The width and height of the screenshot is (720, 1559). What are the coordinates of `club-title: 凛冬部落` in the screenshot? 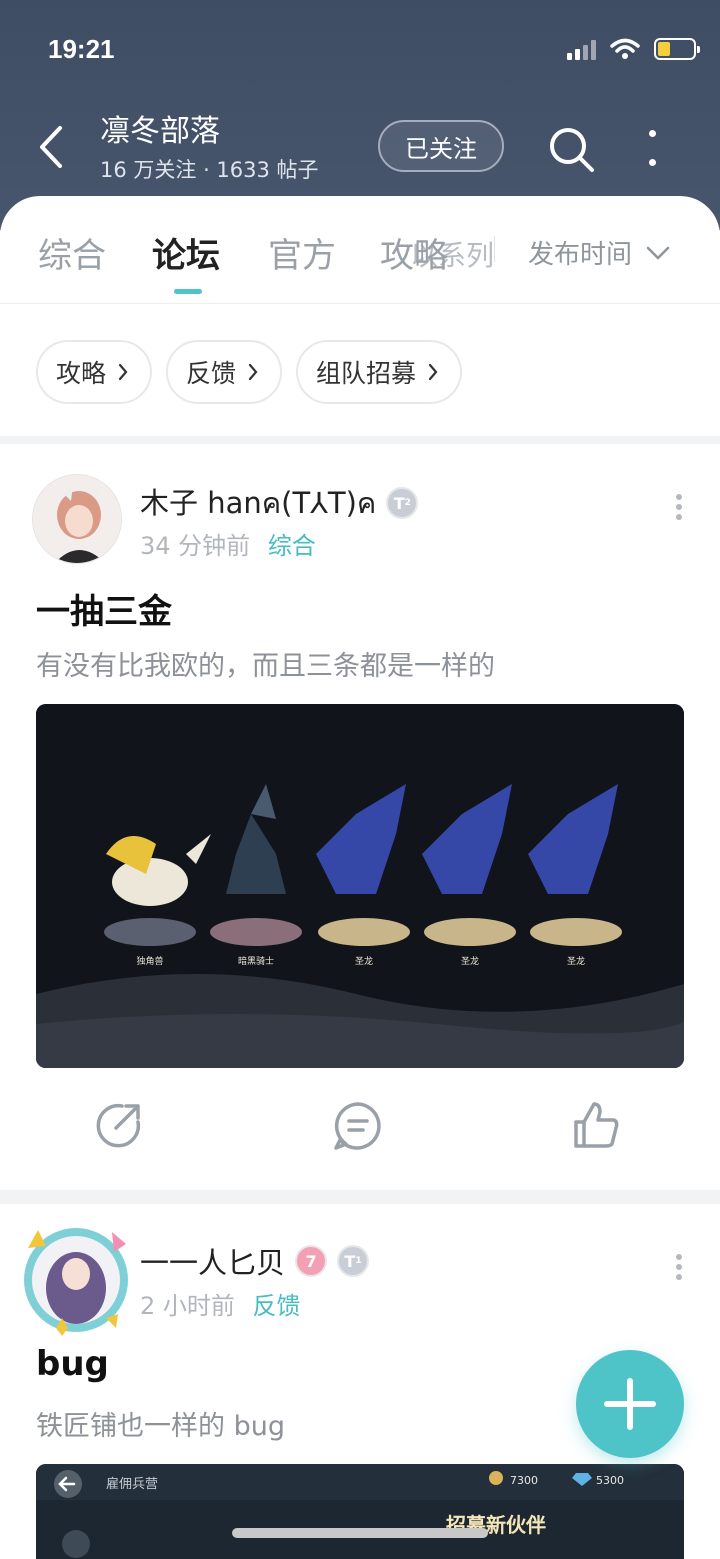 It's located at (160, 131).